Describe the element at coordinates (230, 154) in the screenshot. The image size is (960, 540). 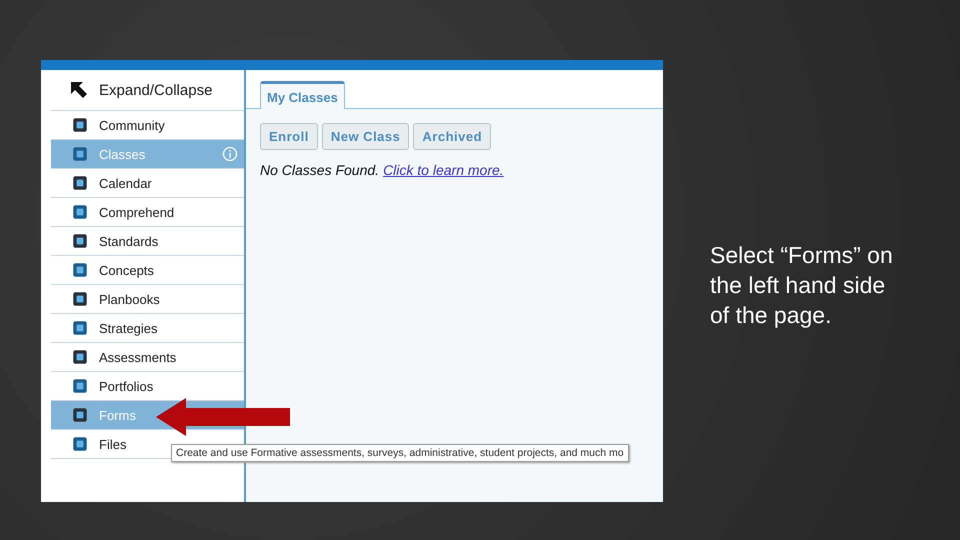
I see `info-icon` at that location.